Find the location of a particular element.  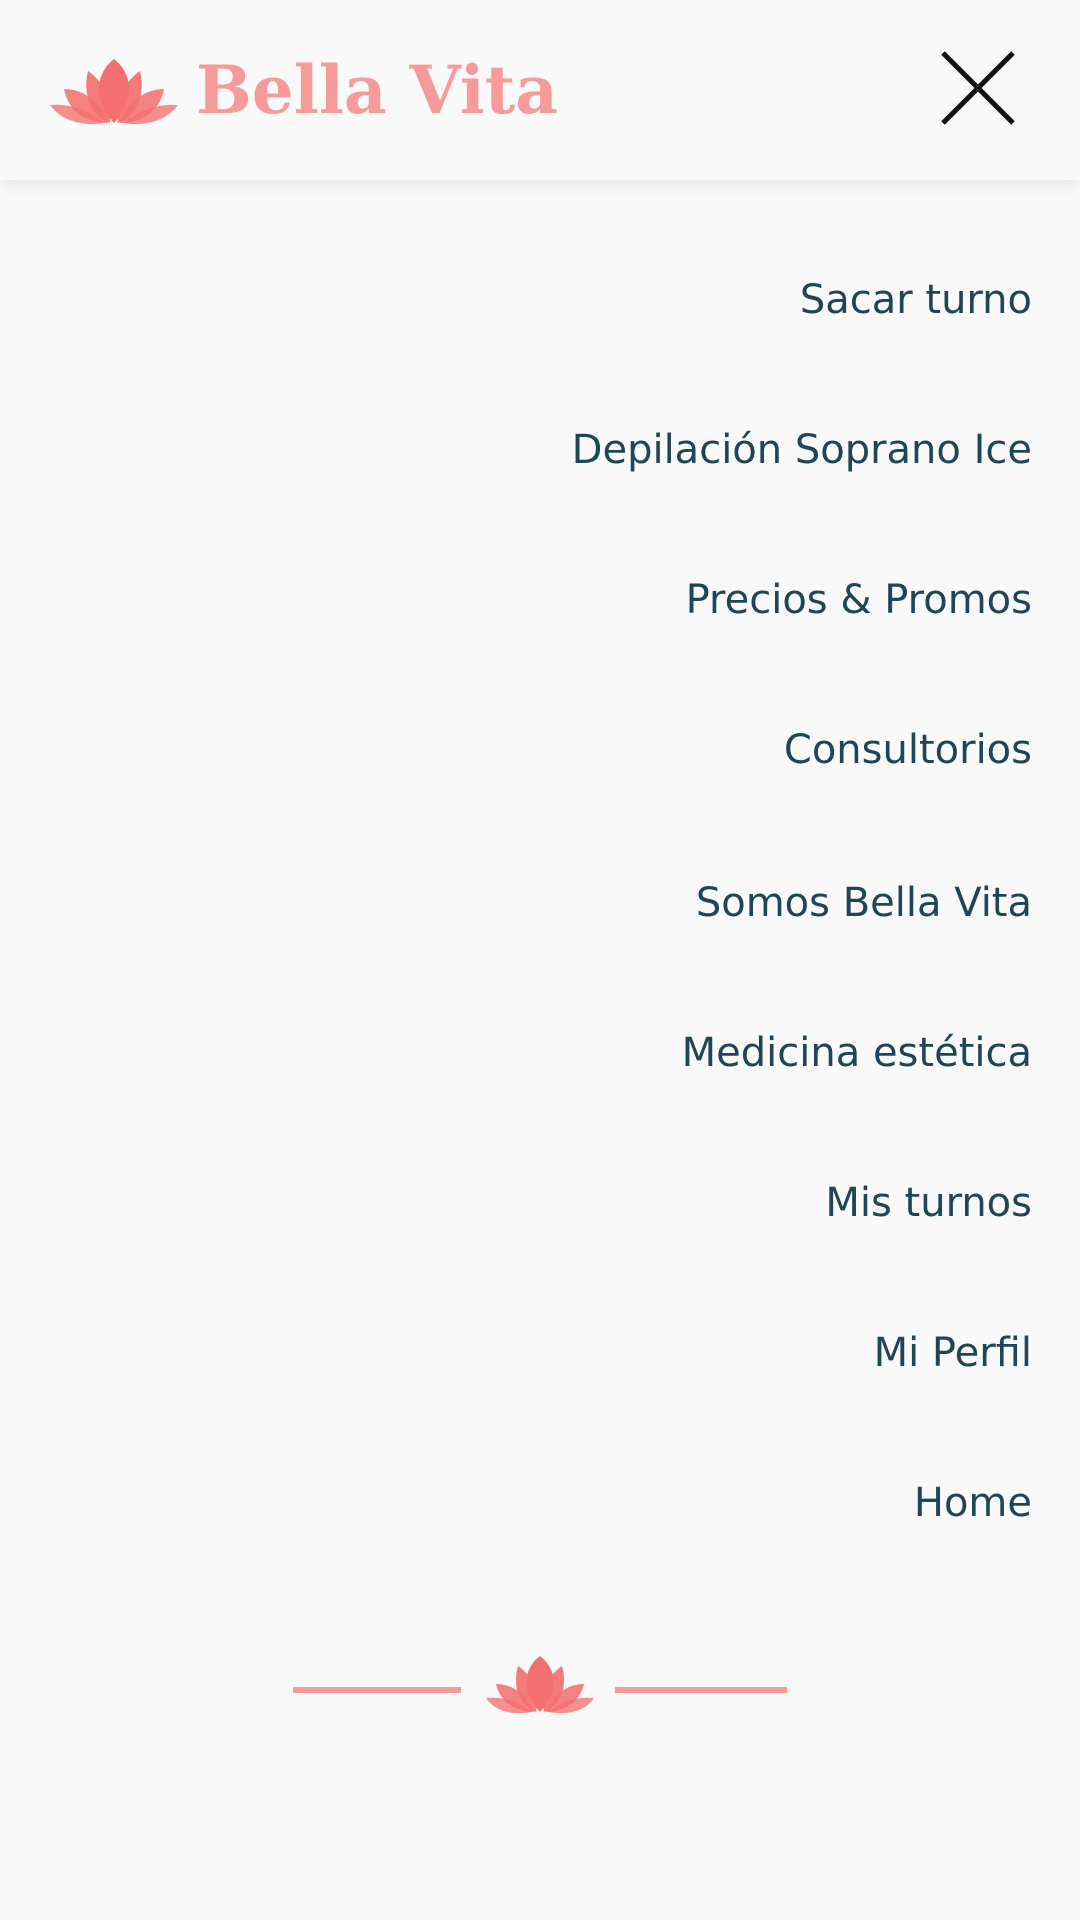

close-icon is located at coordinates (978, 88).